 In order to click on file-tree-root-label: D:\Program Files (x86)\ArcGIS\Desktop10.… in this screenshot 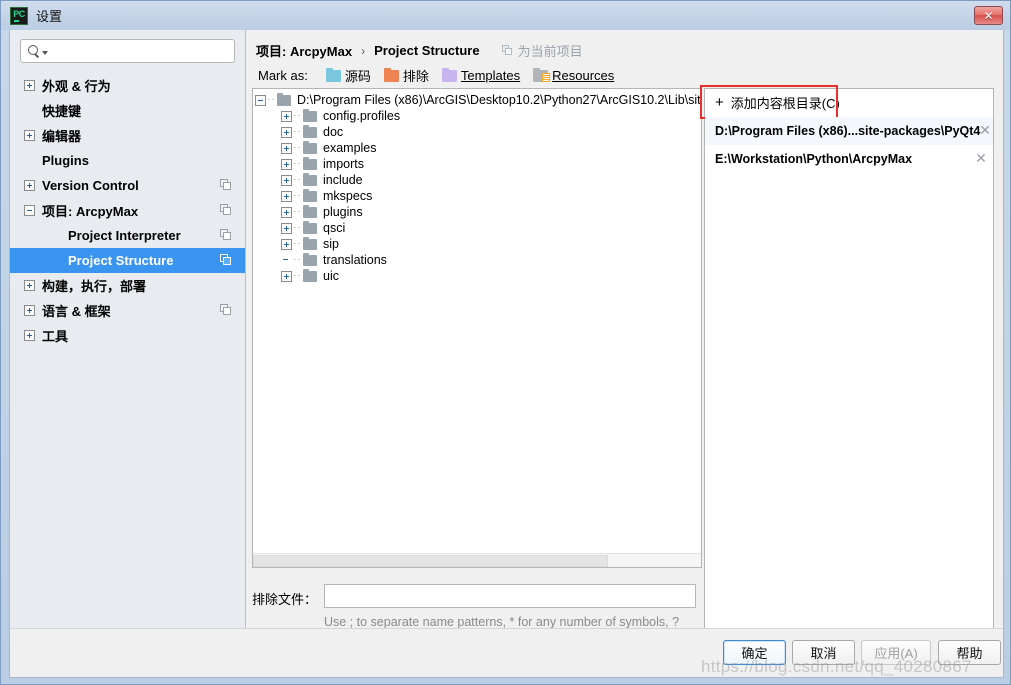, I will do `click(499, 100)`.